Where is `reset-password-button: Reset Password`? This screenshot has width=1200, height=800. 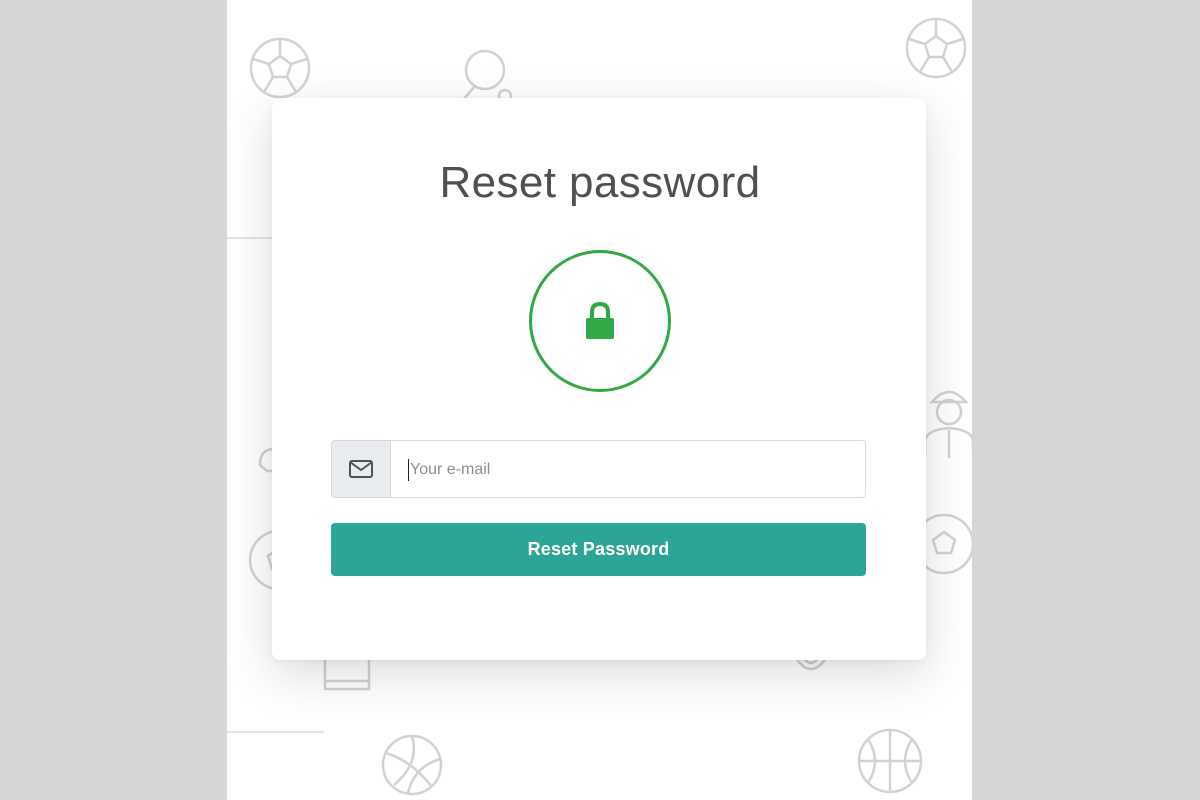 reset-password-button: Reset Password is located at coordinates (598, 549).